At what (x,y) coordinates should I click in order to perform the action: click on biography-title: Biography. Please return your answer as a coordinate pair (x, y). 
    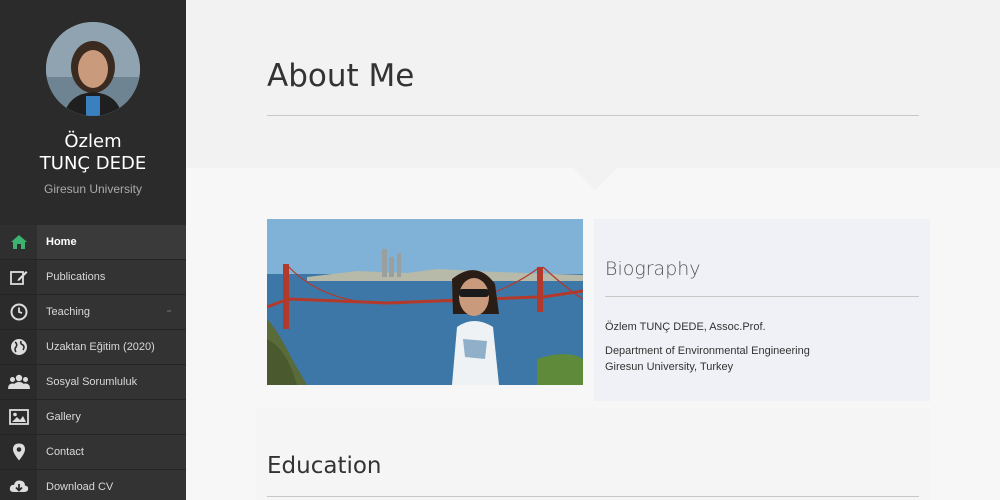
    Looking at the image, I should click on (653, 269).